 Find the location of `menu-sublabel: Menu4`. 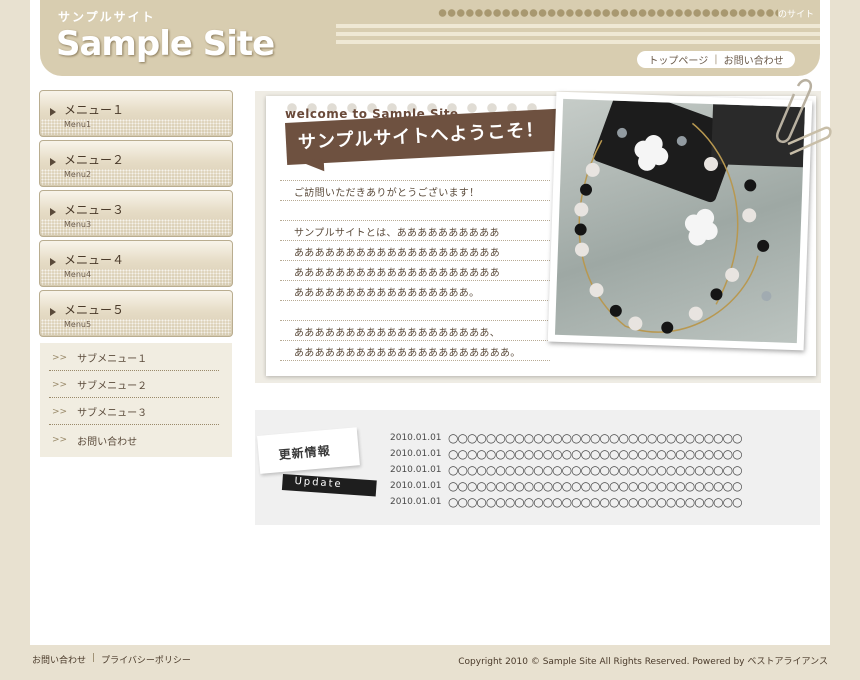

menu-sublabel: Menu4 is located at coordinates (78, 274).